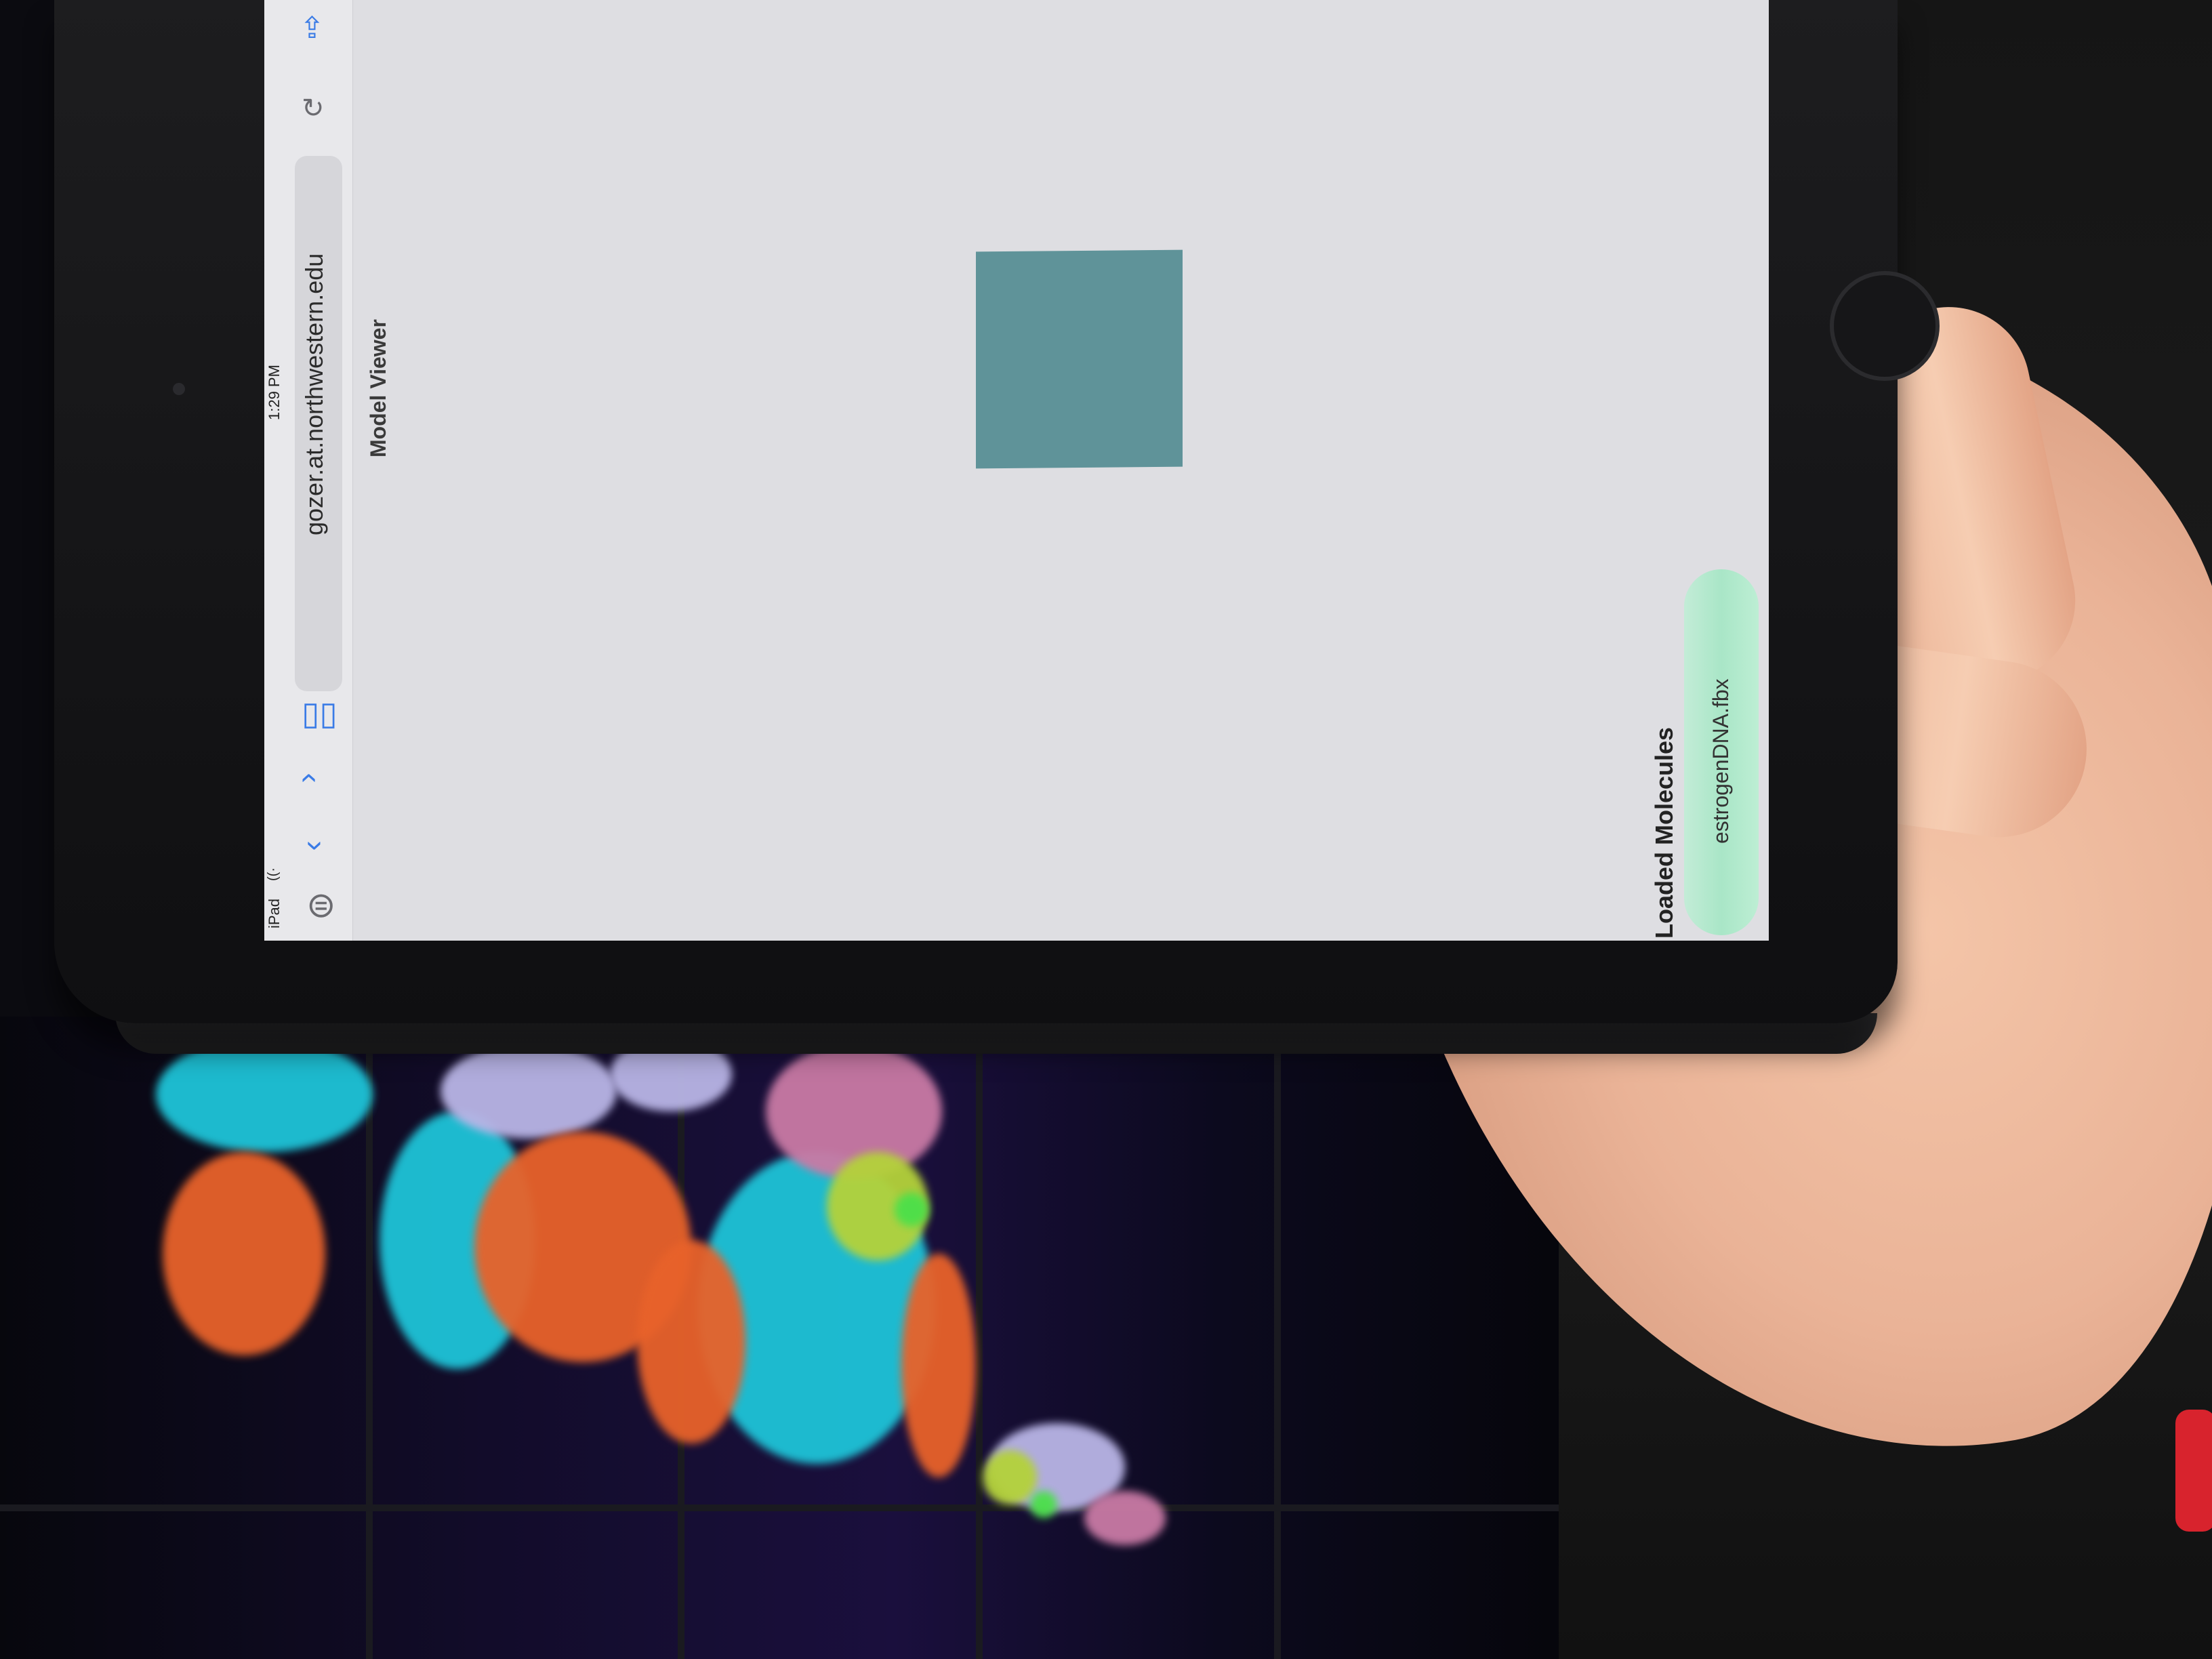 The height and width of the screenshot is (1659, 2212). I want to click on home-button, so click(1885, 326).